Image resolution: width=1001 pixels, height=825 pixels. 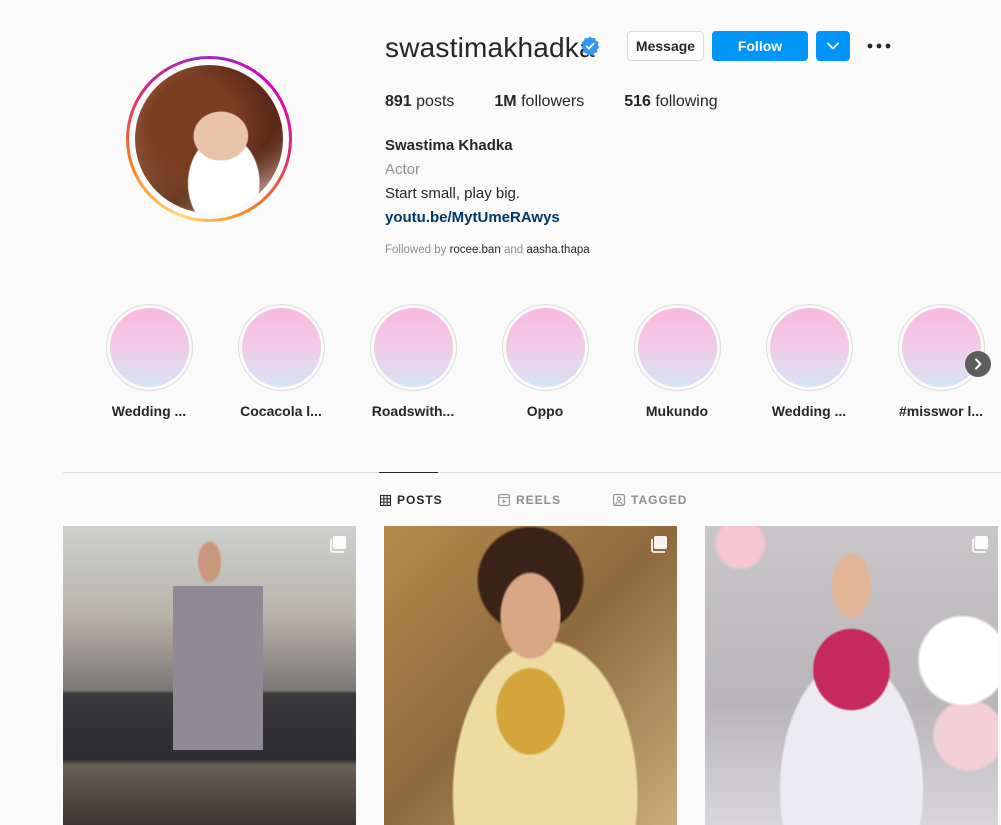 I want to click on followers-count: 1M, so click(x=505, y=101).